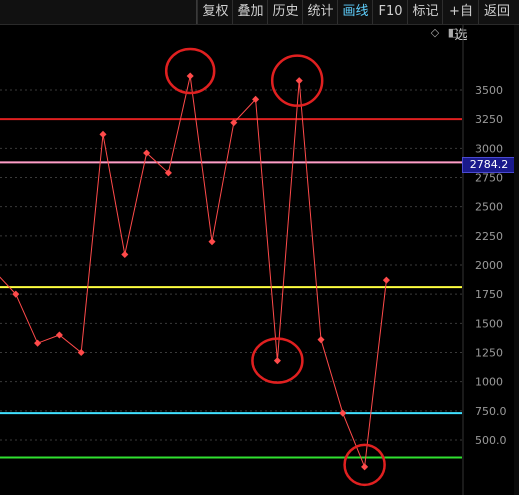 The image size is (519, 495). I want to click on price-tag: 2784.2, so click(489, 165).